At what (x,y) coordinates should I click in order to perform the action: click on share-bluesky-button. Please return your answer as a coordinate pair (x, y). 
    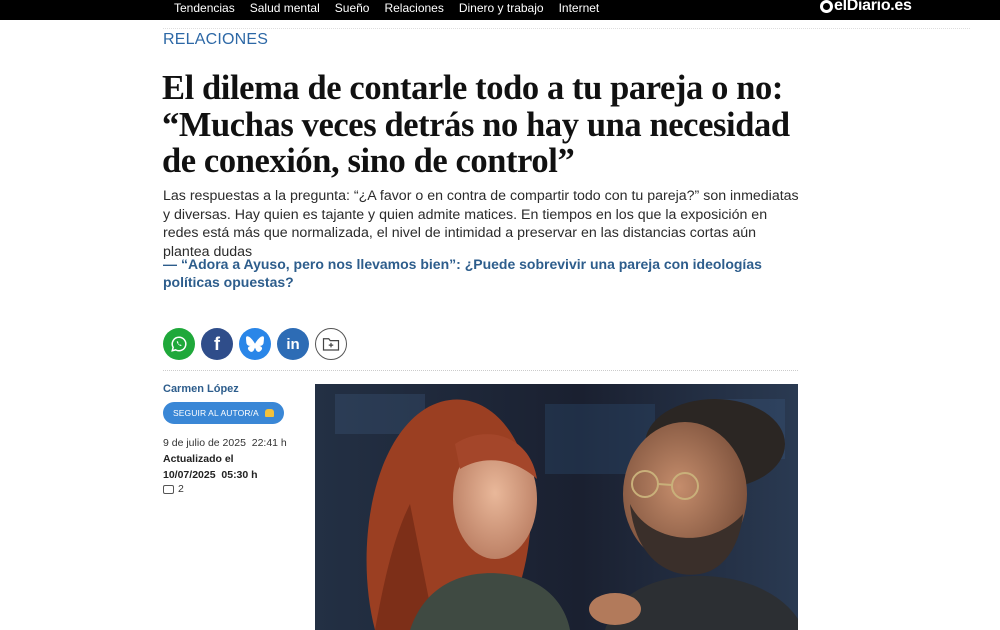
    Looking at the image, I should click on (255, 344).